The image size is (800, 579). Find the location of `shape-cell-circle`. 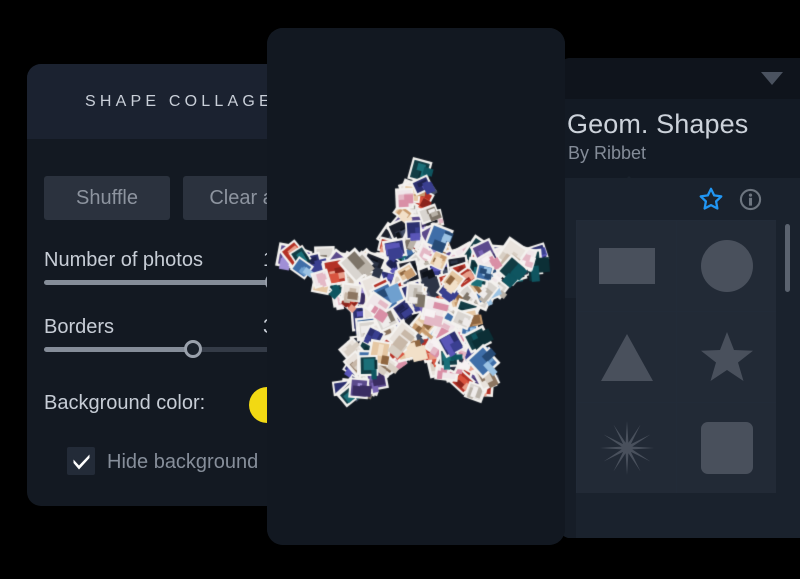

shape-cell-circle is located at coordinates (726, 265).